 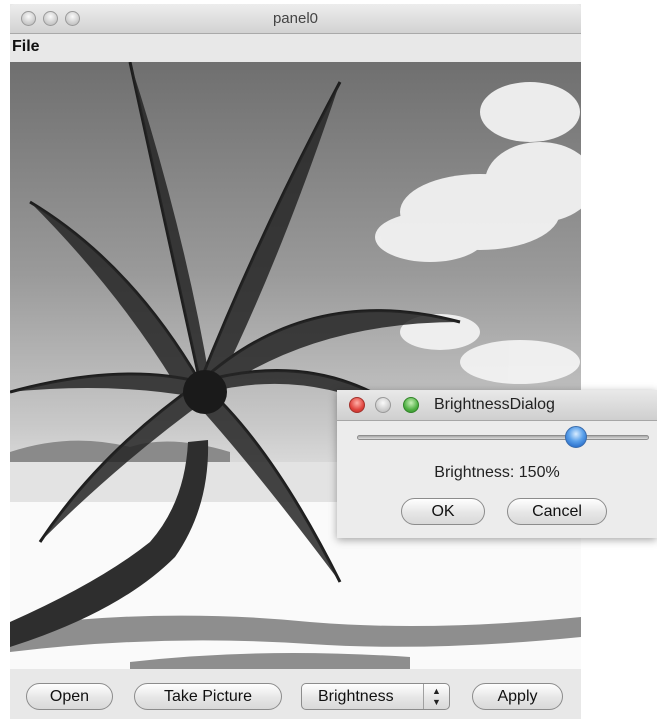 What do you see at coordinates (208, 696) in the screenshot?
I see `take-picture-button: Take Picture` at bounding box center [208, 696].